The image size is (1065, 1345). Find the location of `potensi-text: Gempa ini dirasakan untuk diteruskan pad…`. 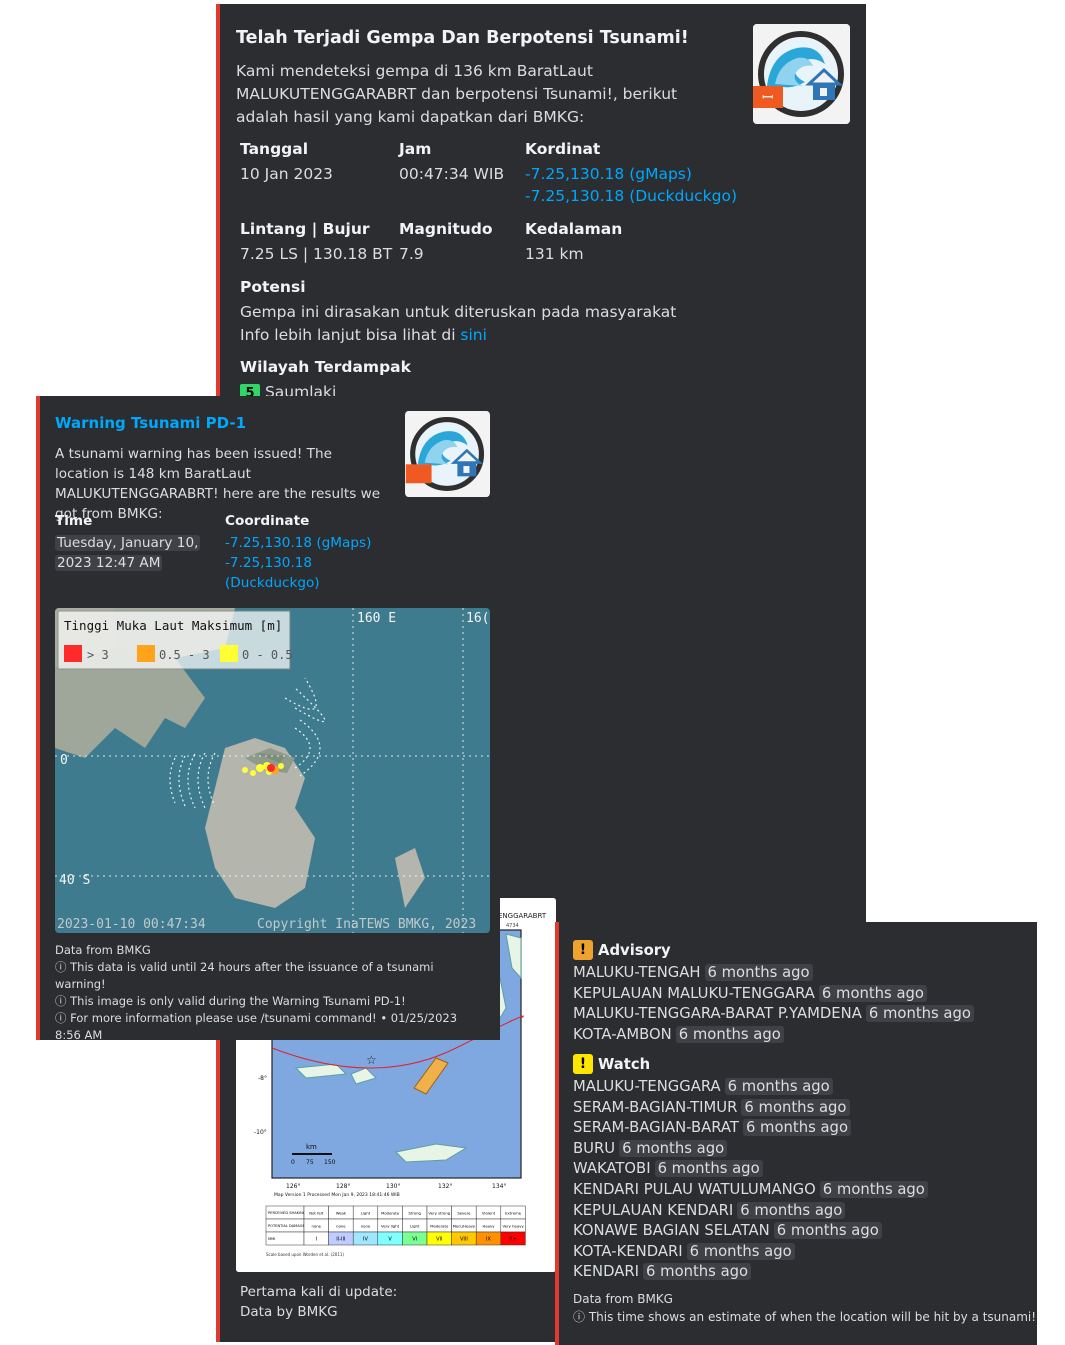

potensi-text: Gempa ini dirasakan untuk diteruskan pad… is located at coordinates (458, 312).